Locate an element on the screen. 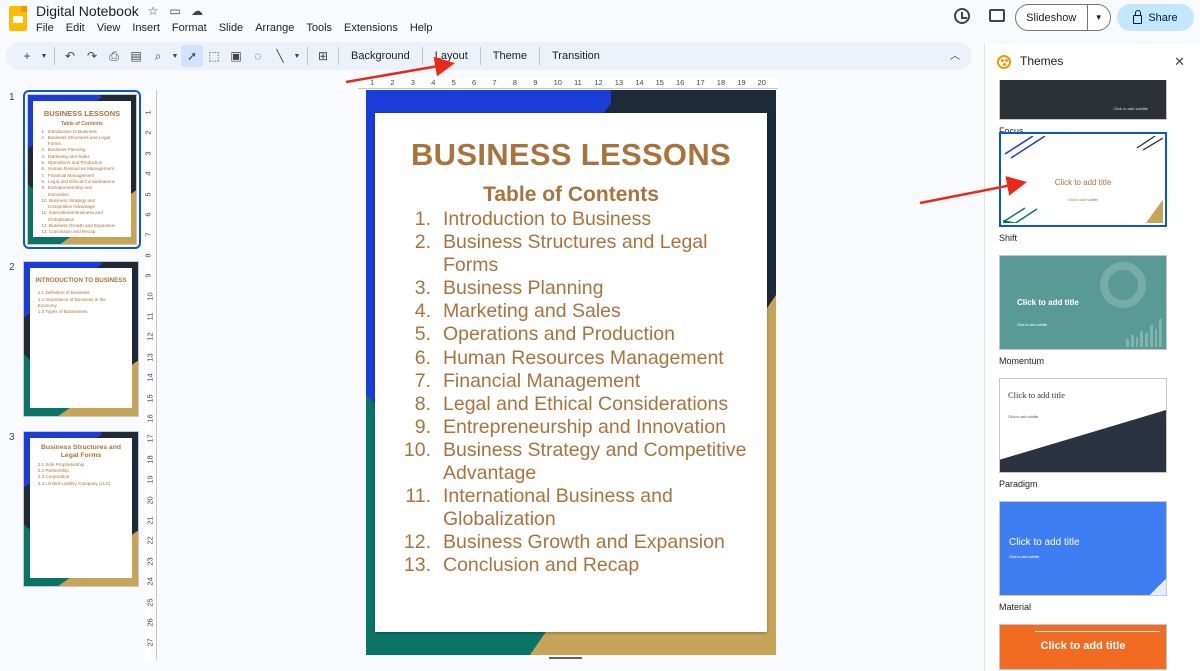  paint-format-icon: ▤ is located at coordinates (136, 56).